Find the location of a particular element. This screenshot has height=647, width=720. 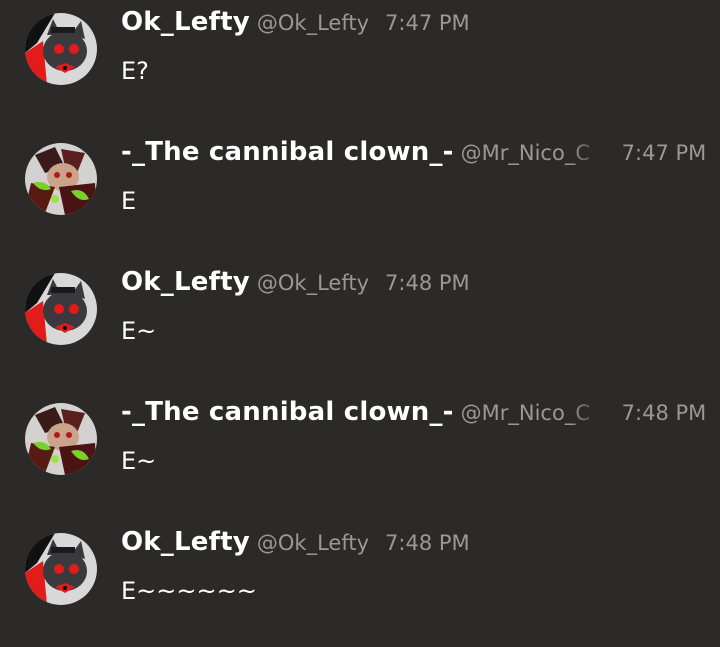

message-text: E~~~~~~ is located at coordinates (189, 591).